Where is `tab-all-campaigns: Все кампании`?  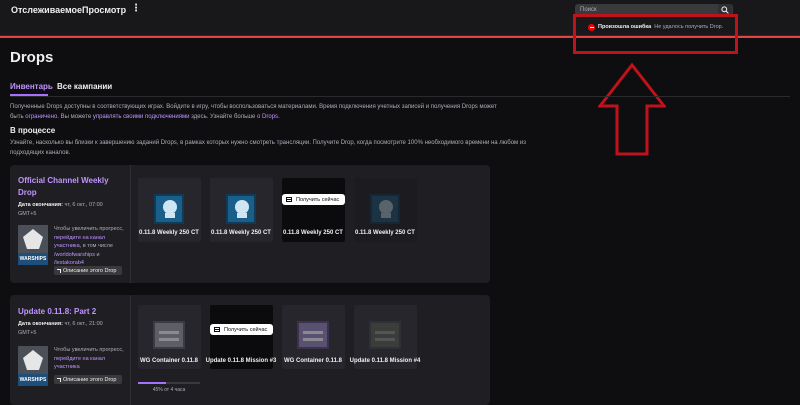 tab-all-campaigns: Все кампании is located at coordinates (84, 86).